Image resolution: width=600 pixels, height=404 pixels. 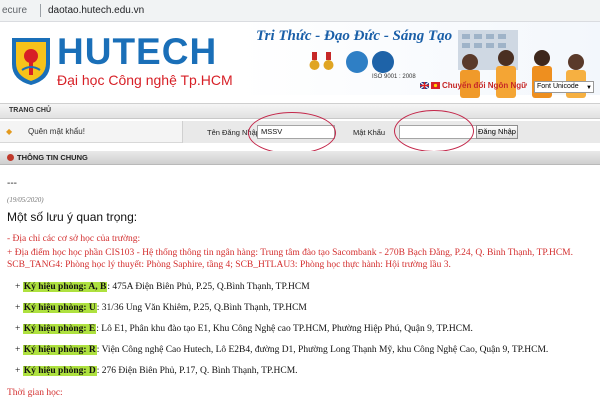 I want to click on address-title: - Địa chỉ các cơ sở học của trường:, so click(x=74, y=239).